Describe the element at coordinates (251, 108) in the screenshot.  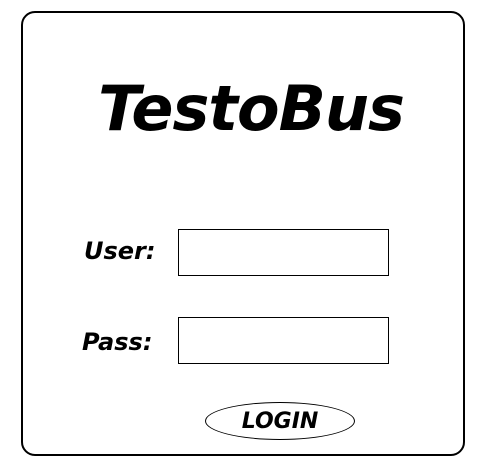
I see `app-title: TestoBus` at that location.